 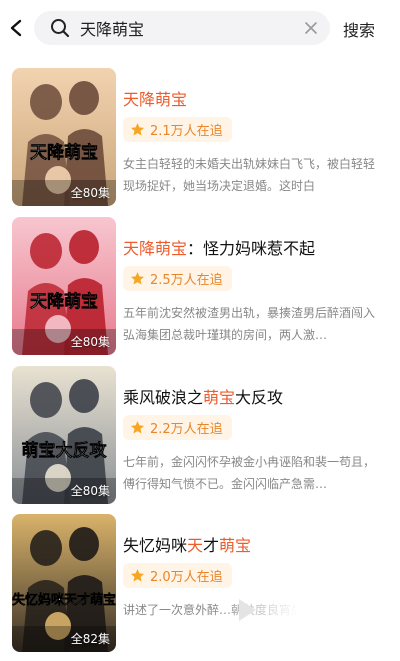 I want to click on search-box, so click(x=182, y=28).